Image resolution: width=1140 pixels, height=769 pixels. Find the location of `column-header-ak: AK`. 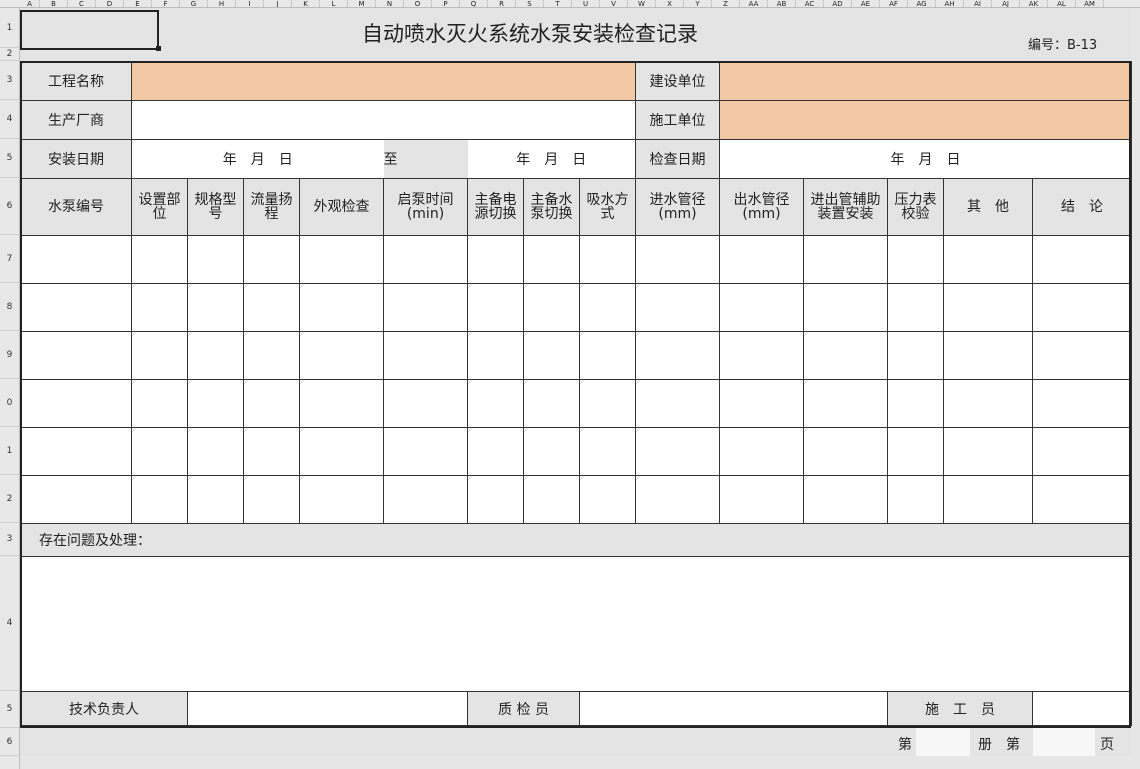

column-header-ak: AK is located at coordinates (1034, 3).